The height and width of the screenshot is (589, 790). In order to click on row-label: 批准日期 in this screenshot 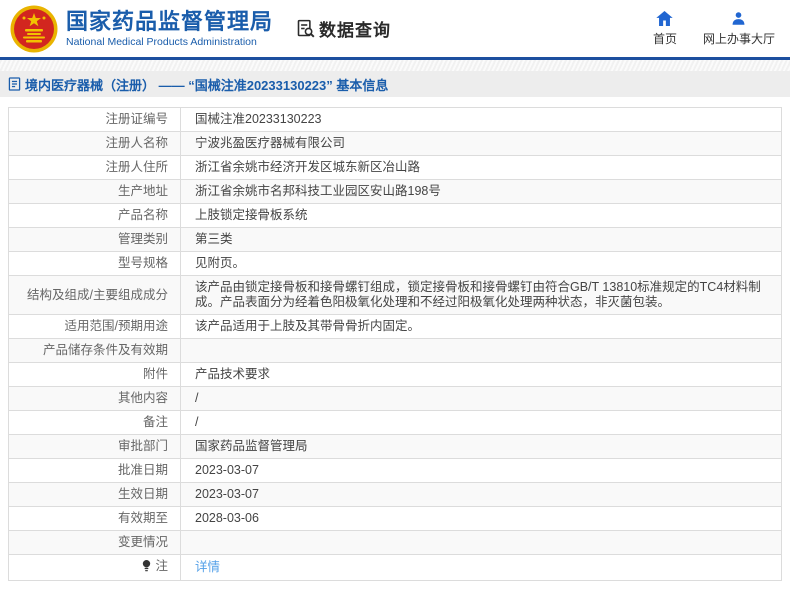, I will do `click(94, 470)`.